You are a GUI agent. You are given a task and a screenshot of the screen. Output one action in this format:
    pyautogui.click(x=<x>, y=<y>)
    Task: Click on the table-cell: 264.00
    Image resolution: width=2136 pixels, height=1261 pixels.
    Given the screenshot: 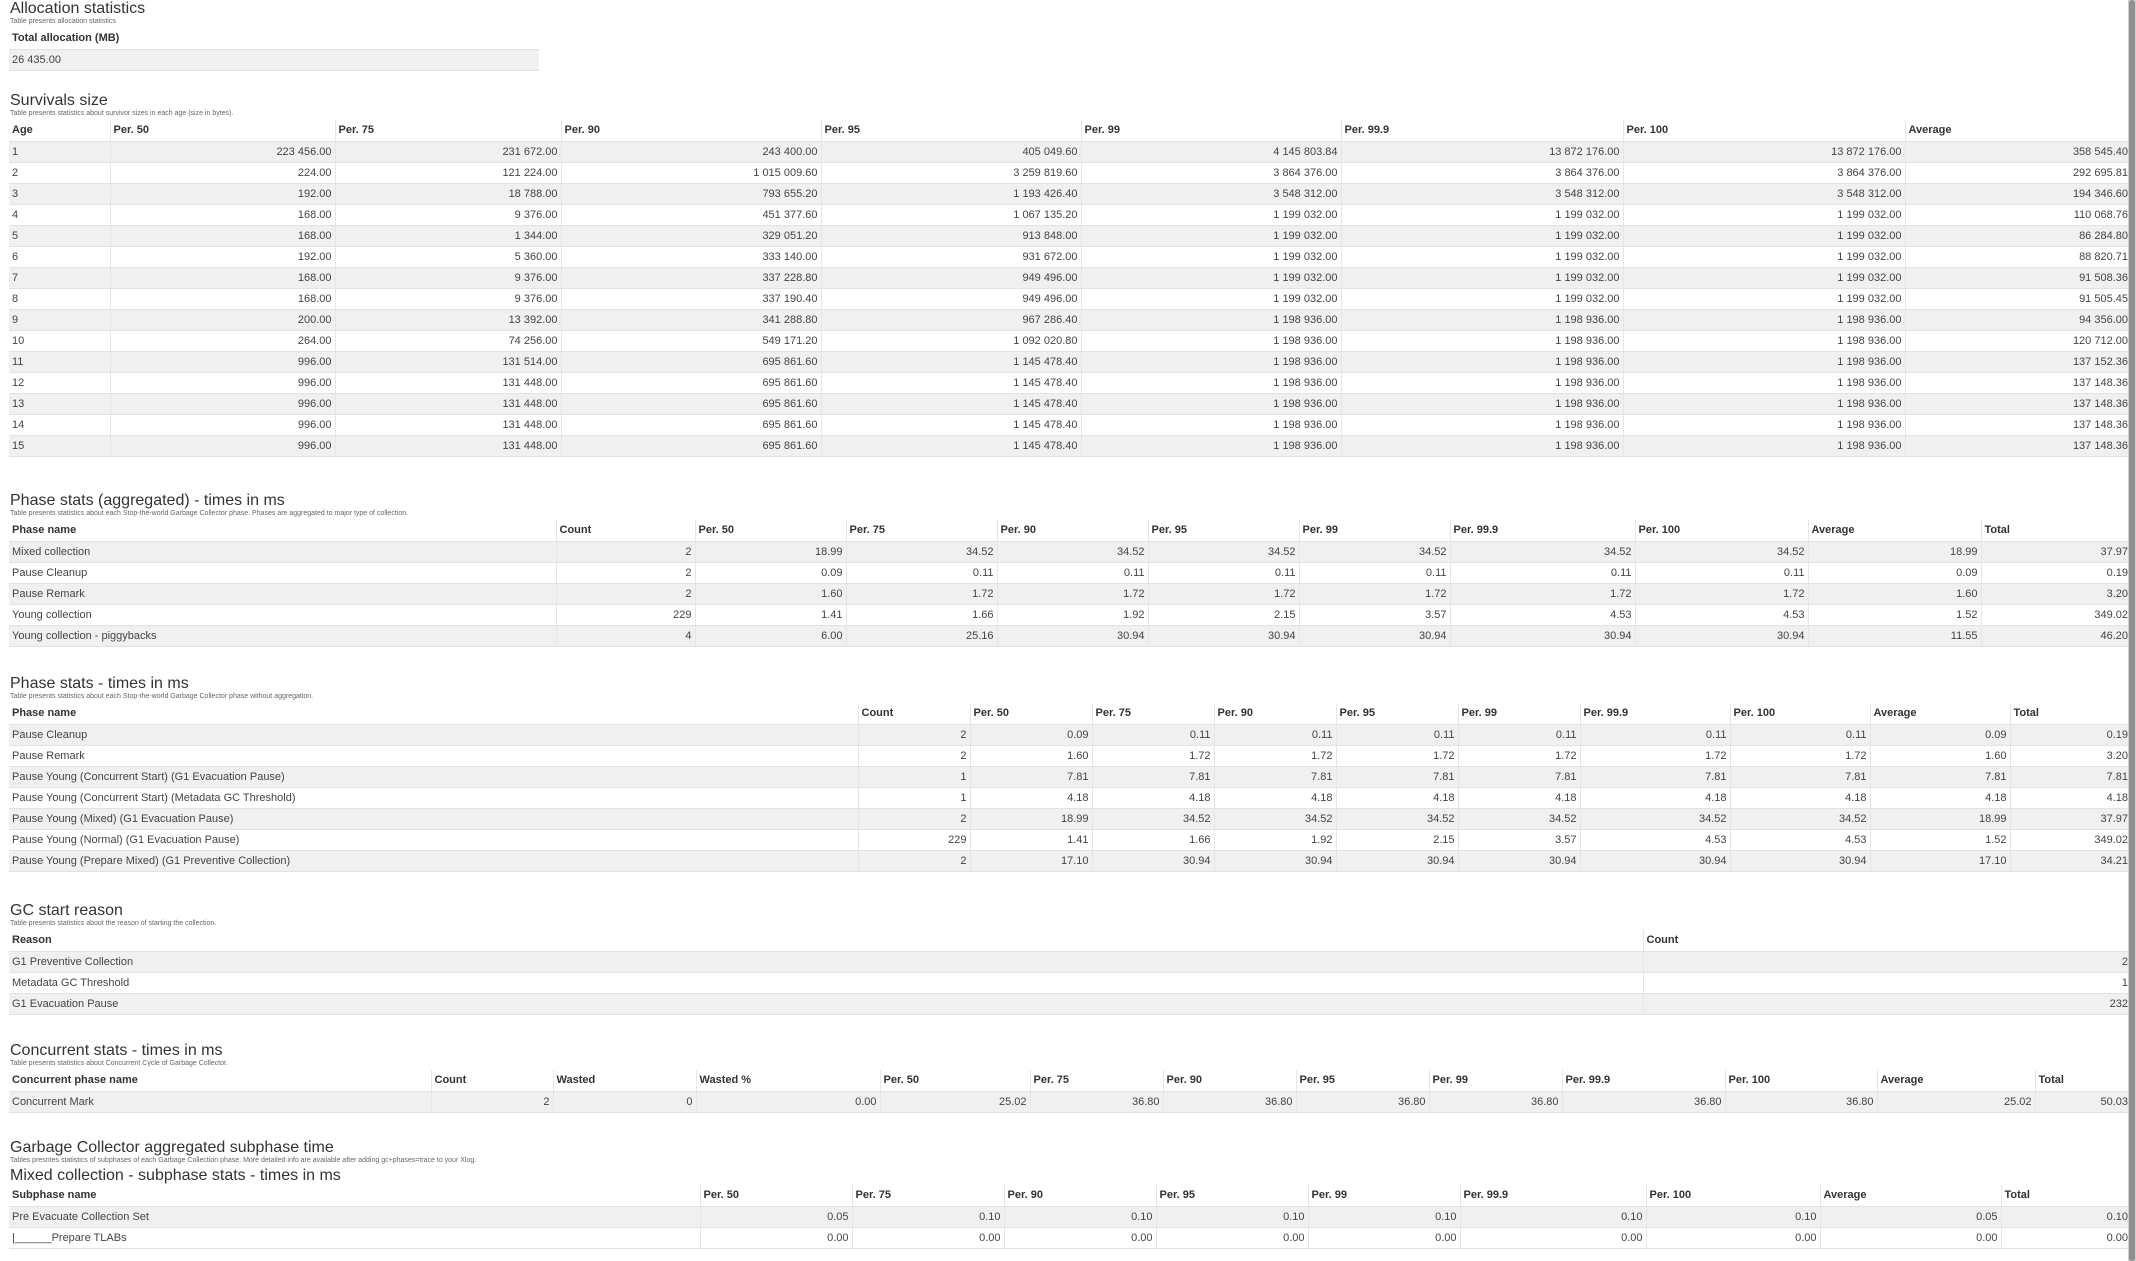 What is the action you would take?
    pyautogui.click(x=222, y=341)
    